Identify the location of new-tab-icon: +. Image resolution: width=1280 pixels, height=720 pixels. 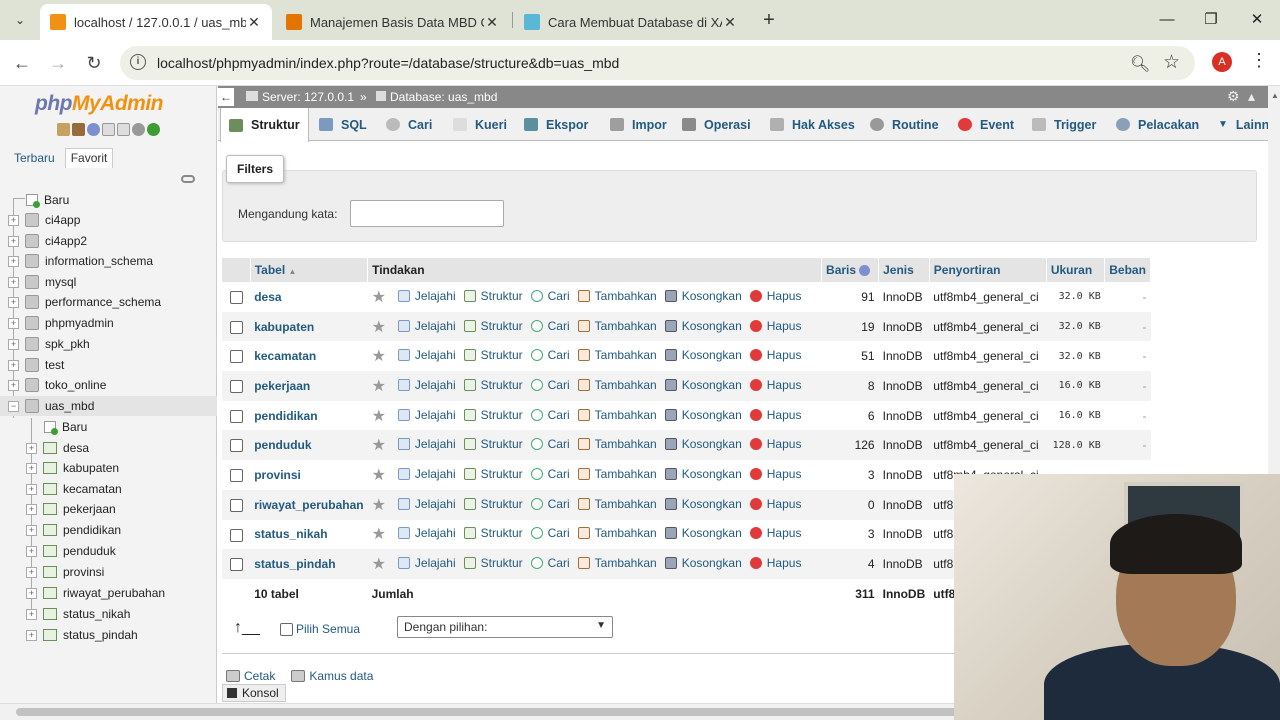
(769, 20).